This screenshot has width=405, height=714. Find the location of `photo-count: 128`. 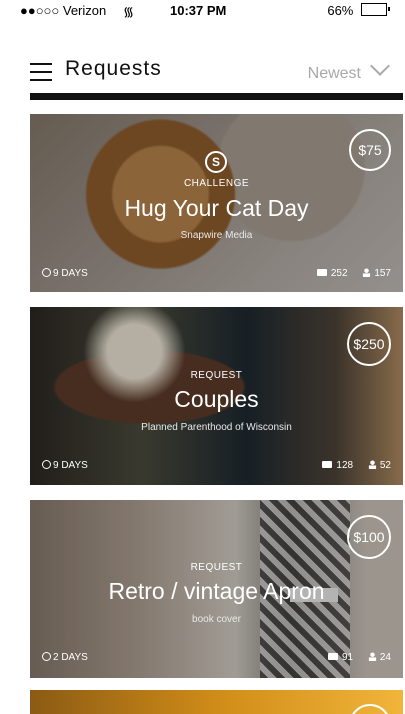

photo-count: 128 is located at coordinates (345, 465).